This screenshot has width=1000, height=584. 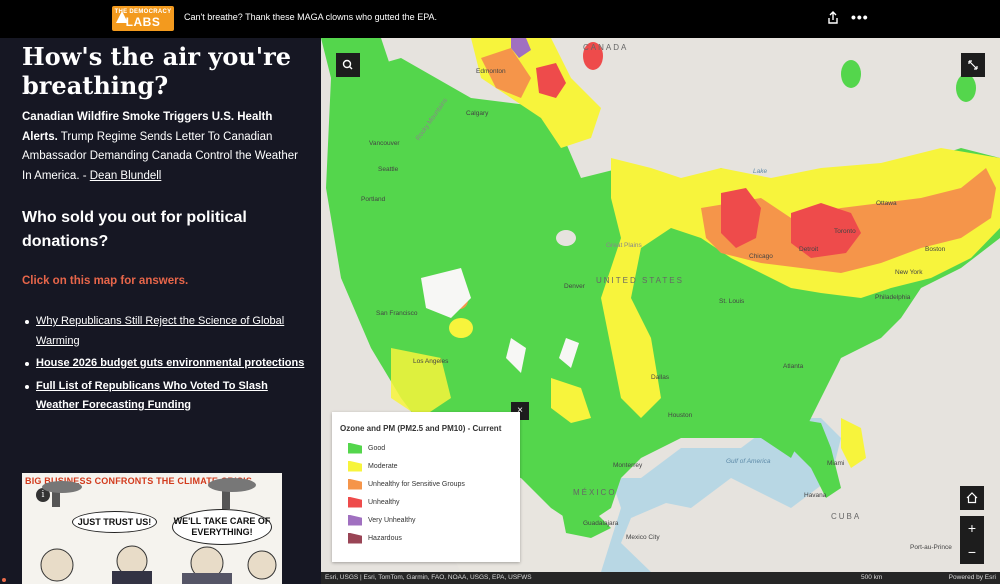 I want to click on legend-label: Moderate, so click(x=383, y=466).